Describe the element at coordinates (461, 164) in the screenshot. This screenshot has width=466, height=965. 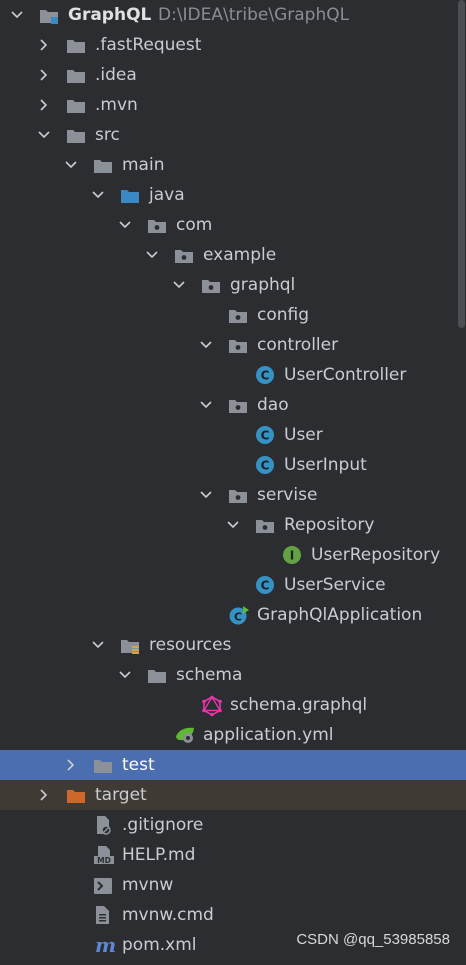
I see `tree-scrollbar` at that location.